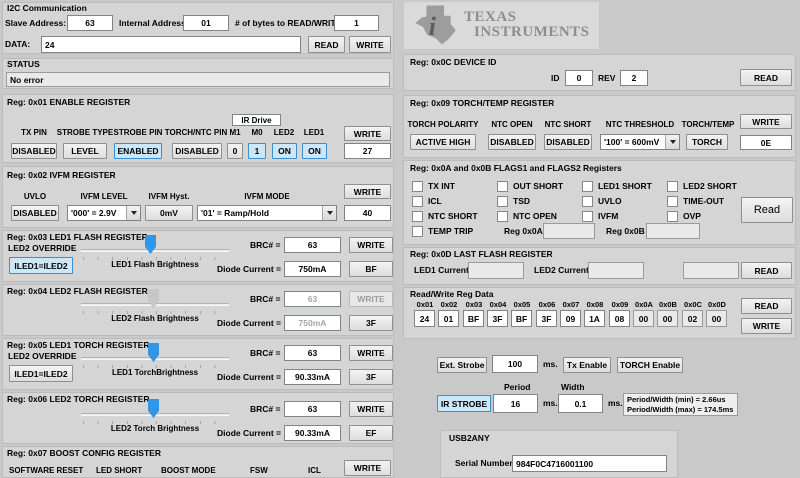  Describe the element at coordinates (284, 151) in the screenshot. I see `led2-button: ON` at that location.